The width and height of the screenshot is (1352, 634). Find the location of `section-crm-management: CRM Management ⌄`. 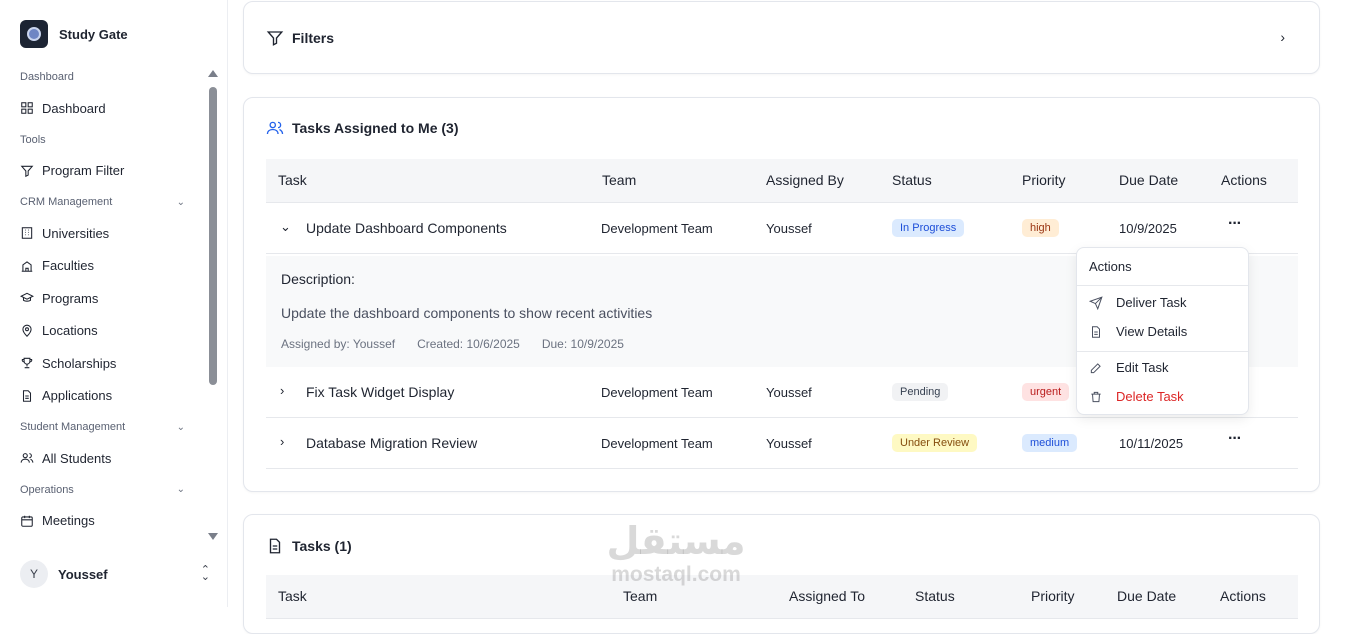

section-crm-management: CRM Management ⌄ is located at coordinates (102, 202).